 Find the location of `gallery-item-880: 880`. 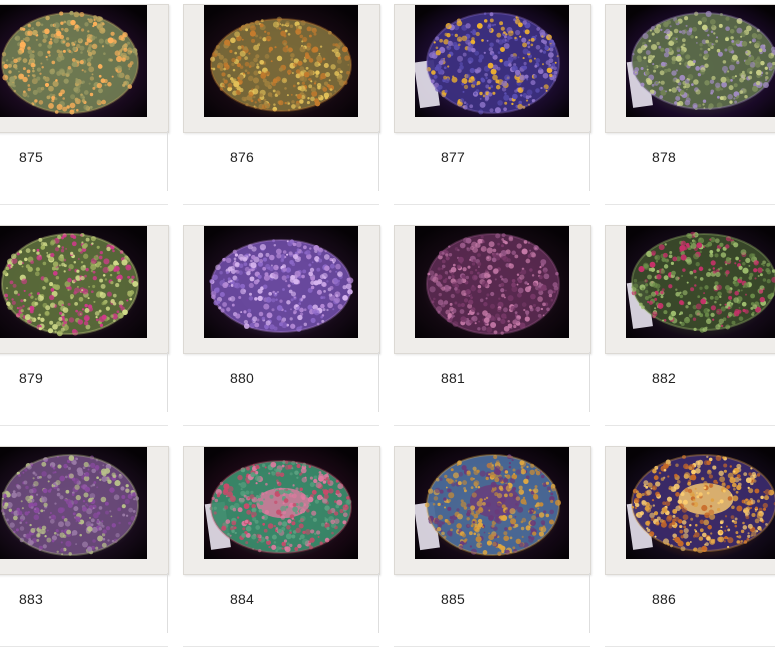

gallery-item-880: 880 is located at coordinates (281, 331).